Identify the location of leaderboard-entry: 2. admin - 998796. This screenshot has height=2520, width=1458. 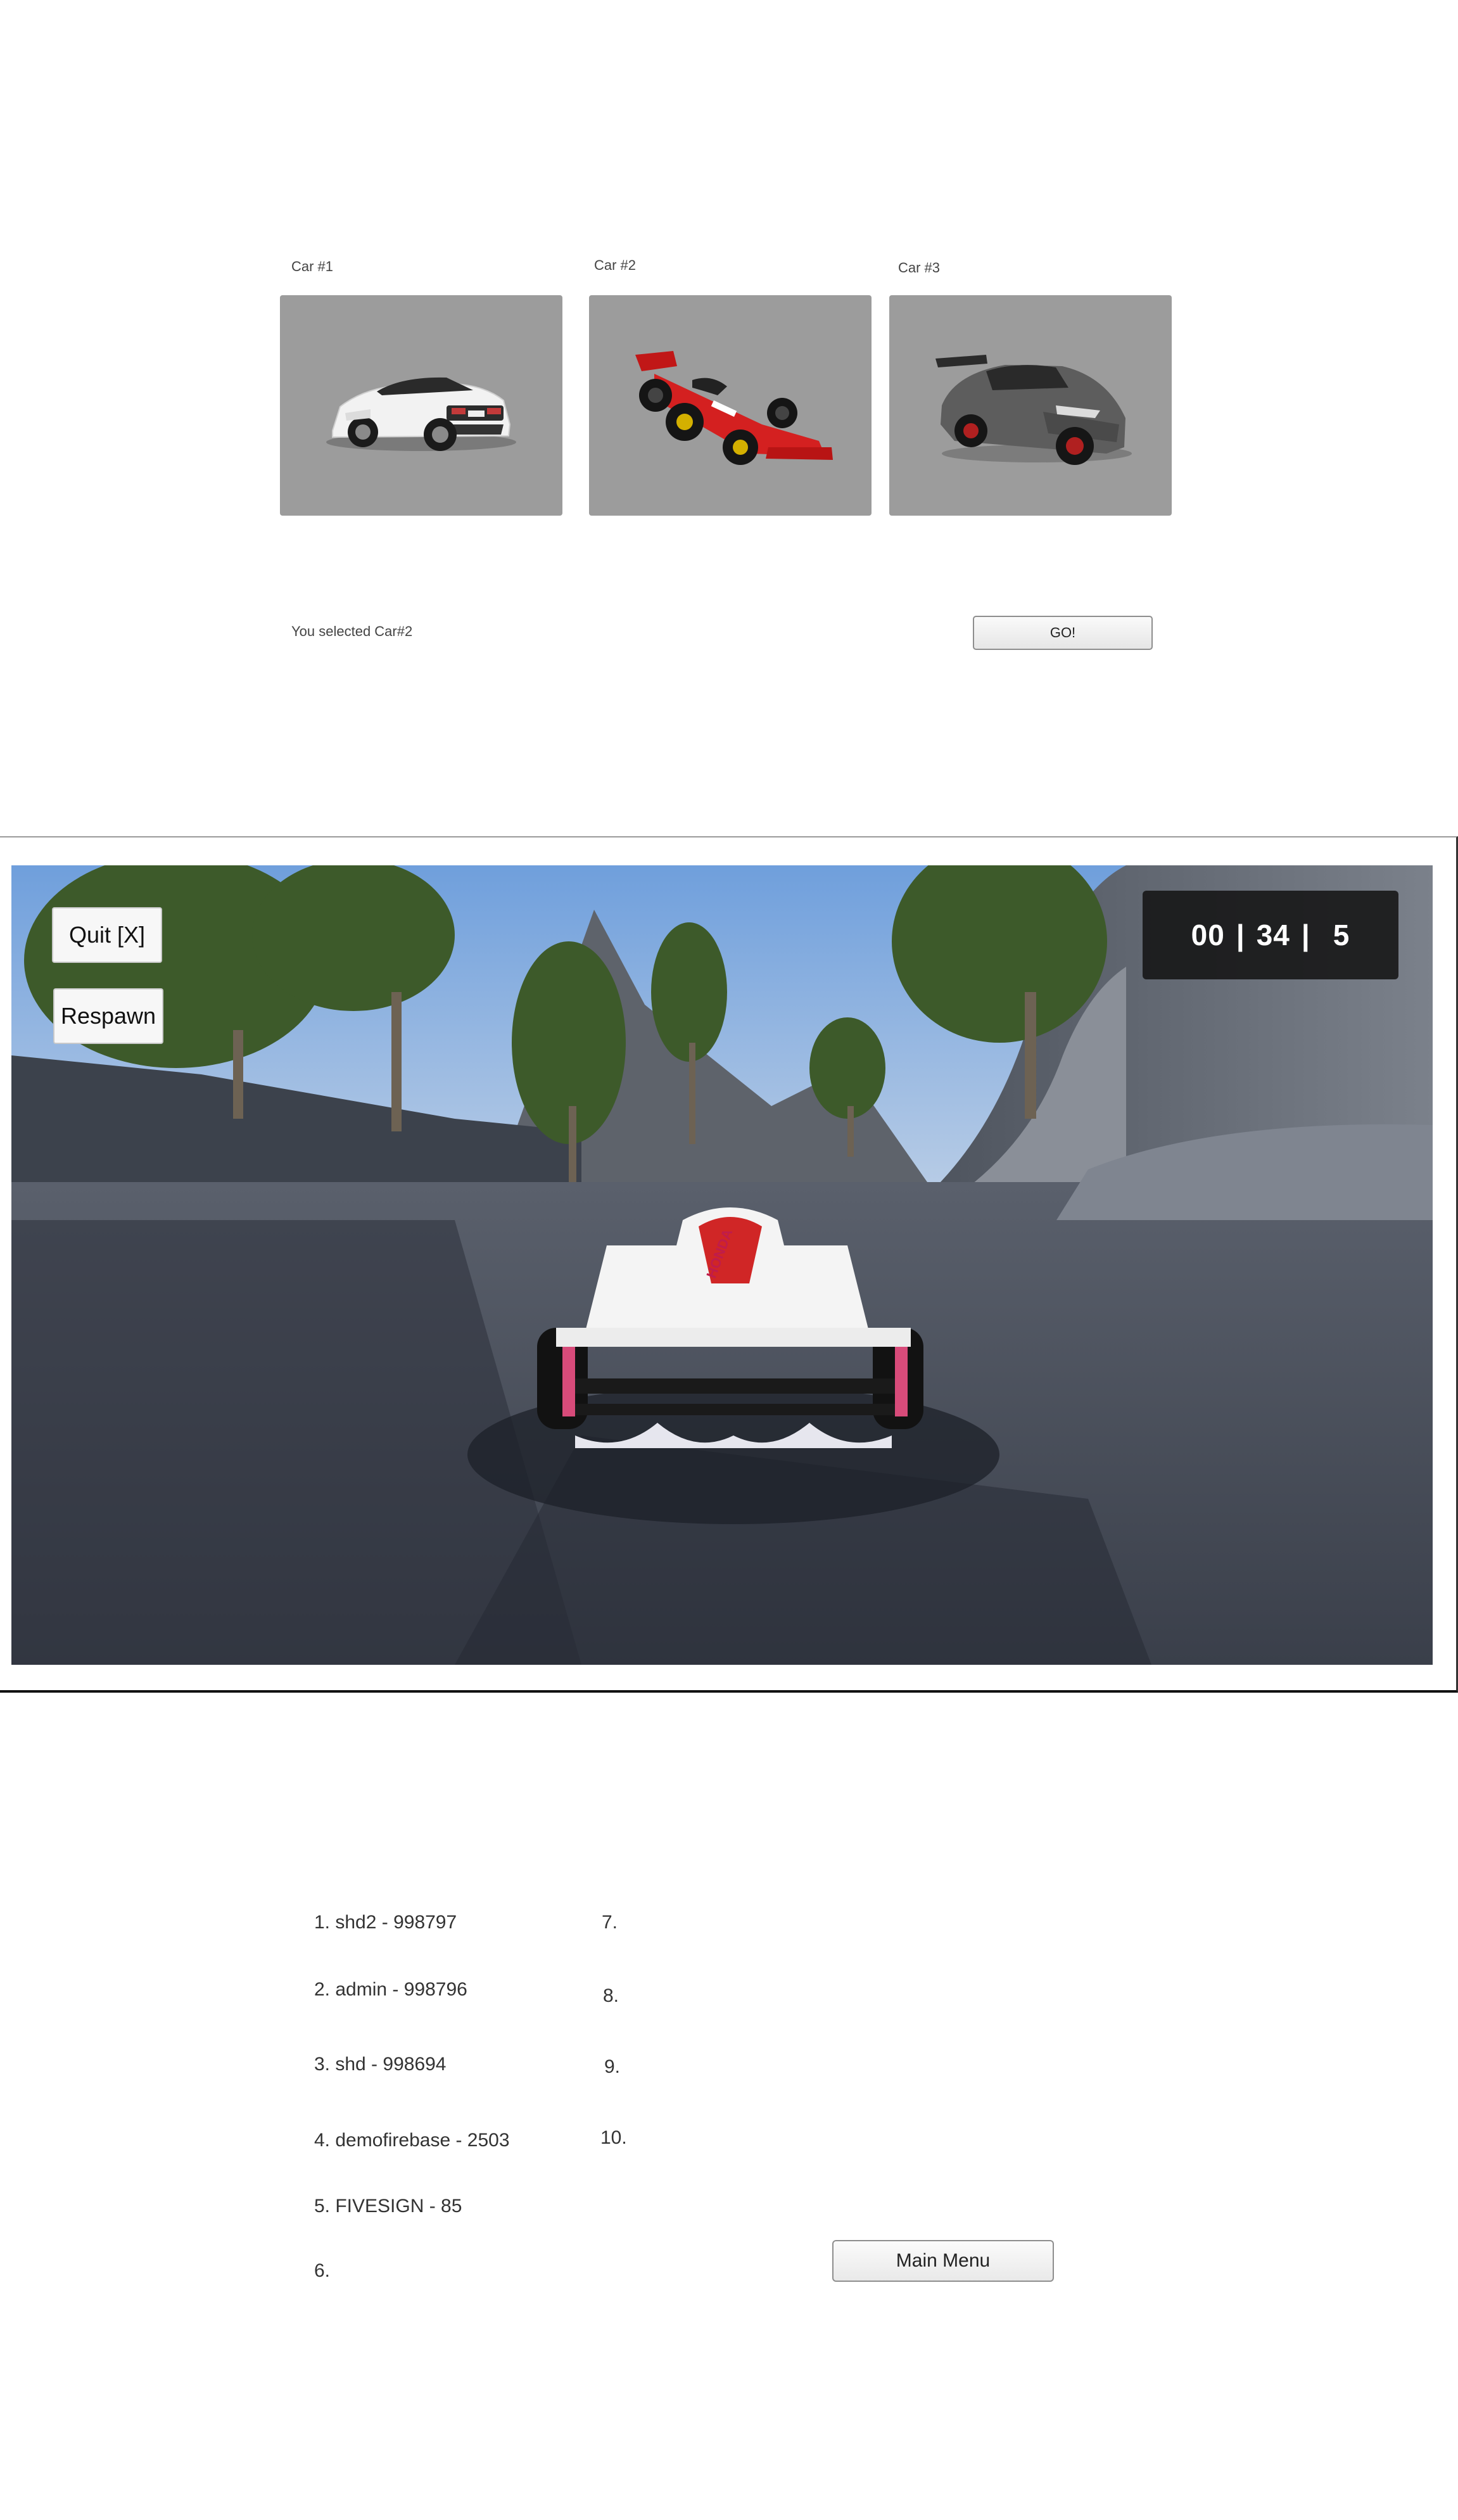
(390, 1989).